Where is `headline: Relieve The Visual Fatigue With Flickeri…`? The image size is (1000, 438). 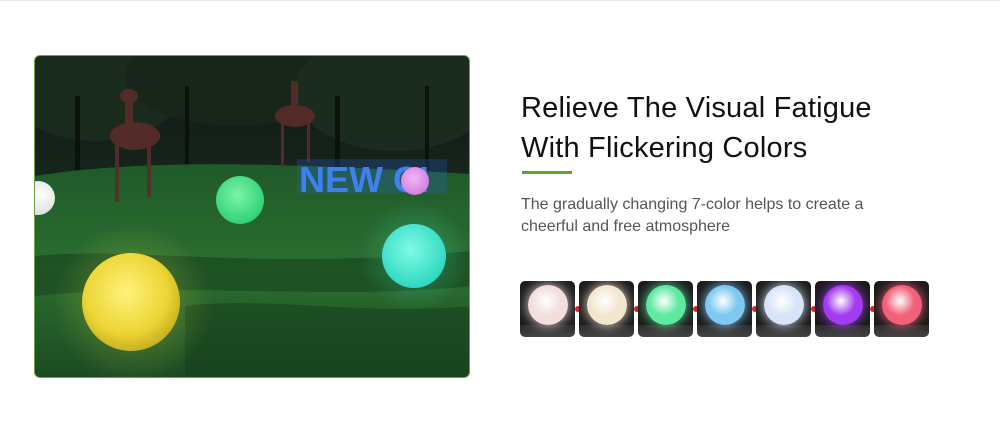 headline: Relieve The Visual Fatigue With Flickeri… is located at coordinates (741, 128).